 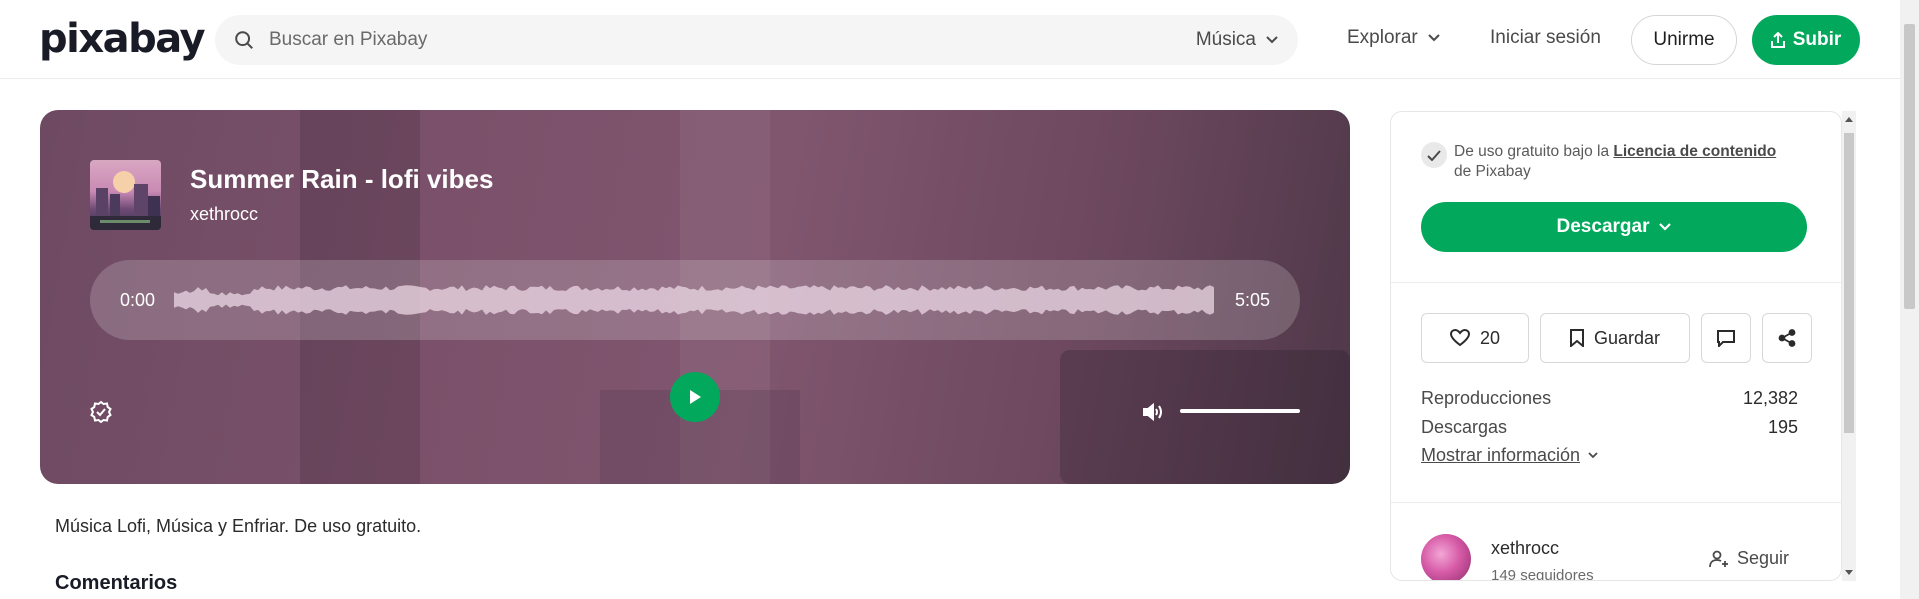 I want to click on likes-count: 20, so click(x=1490, y=337).